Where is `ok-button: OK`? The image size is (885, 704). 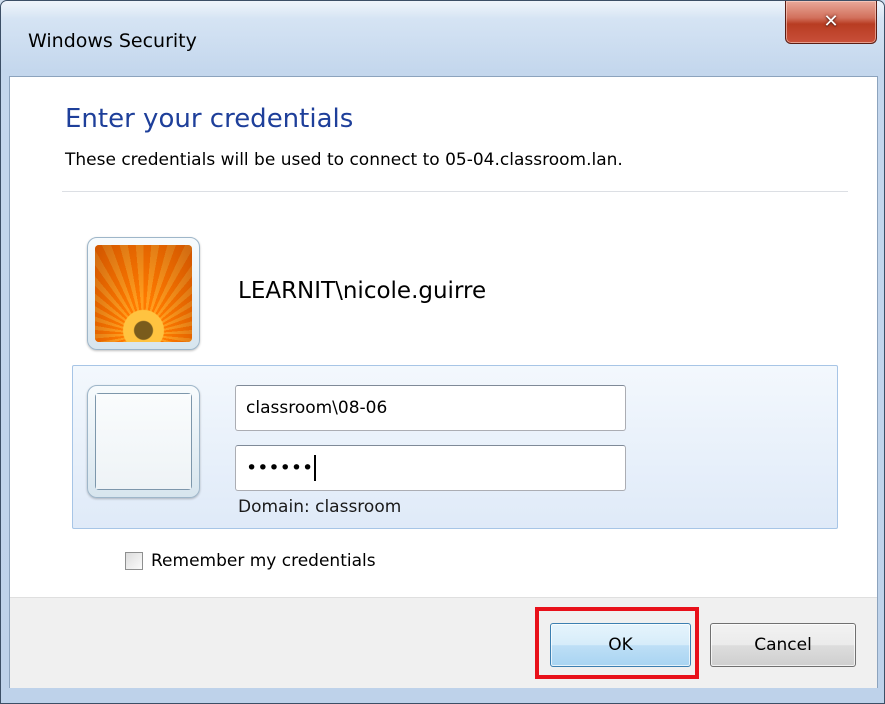 ok-button: OK is located at coordinates (620, 645).